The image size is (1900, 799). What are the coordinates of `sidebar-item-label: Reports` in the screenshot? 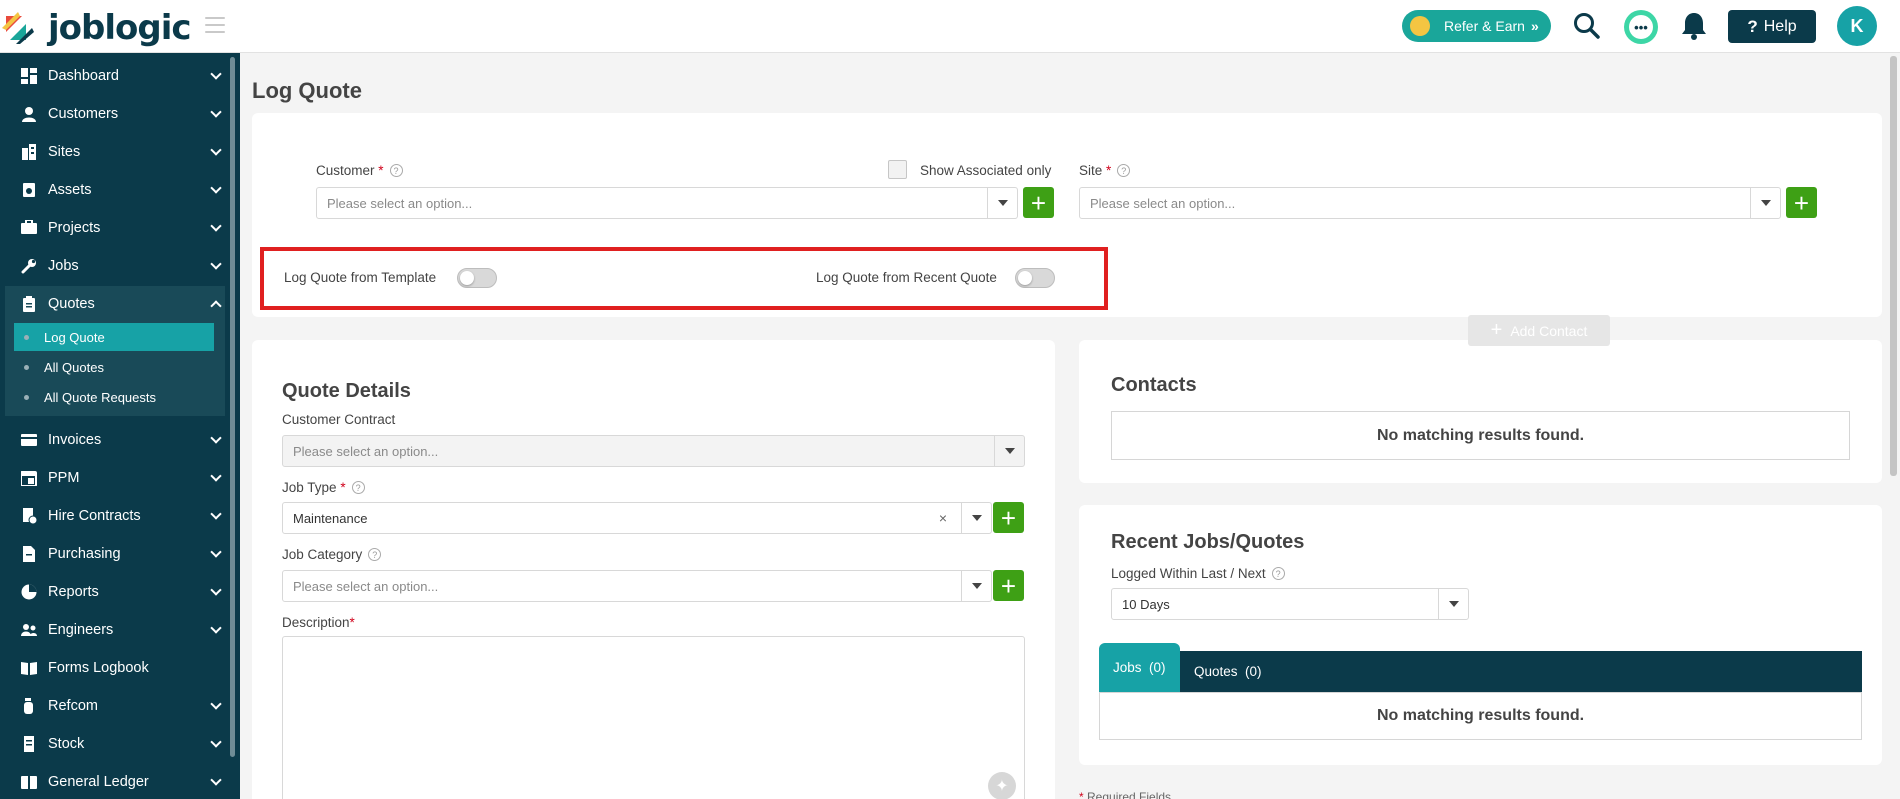 It's located at (73, 592).